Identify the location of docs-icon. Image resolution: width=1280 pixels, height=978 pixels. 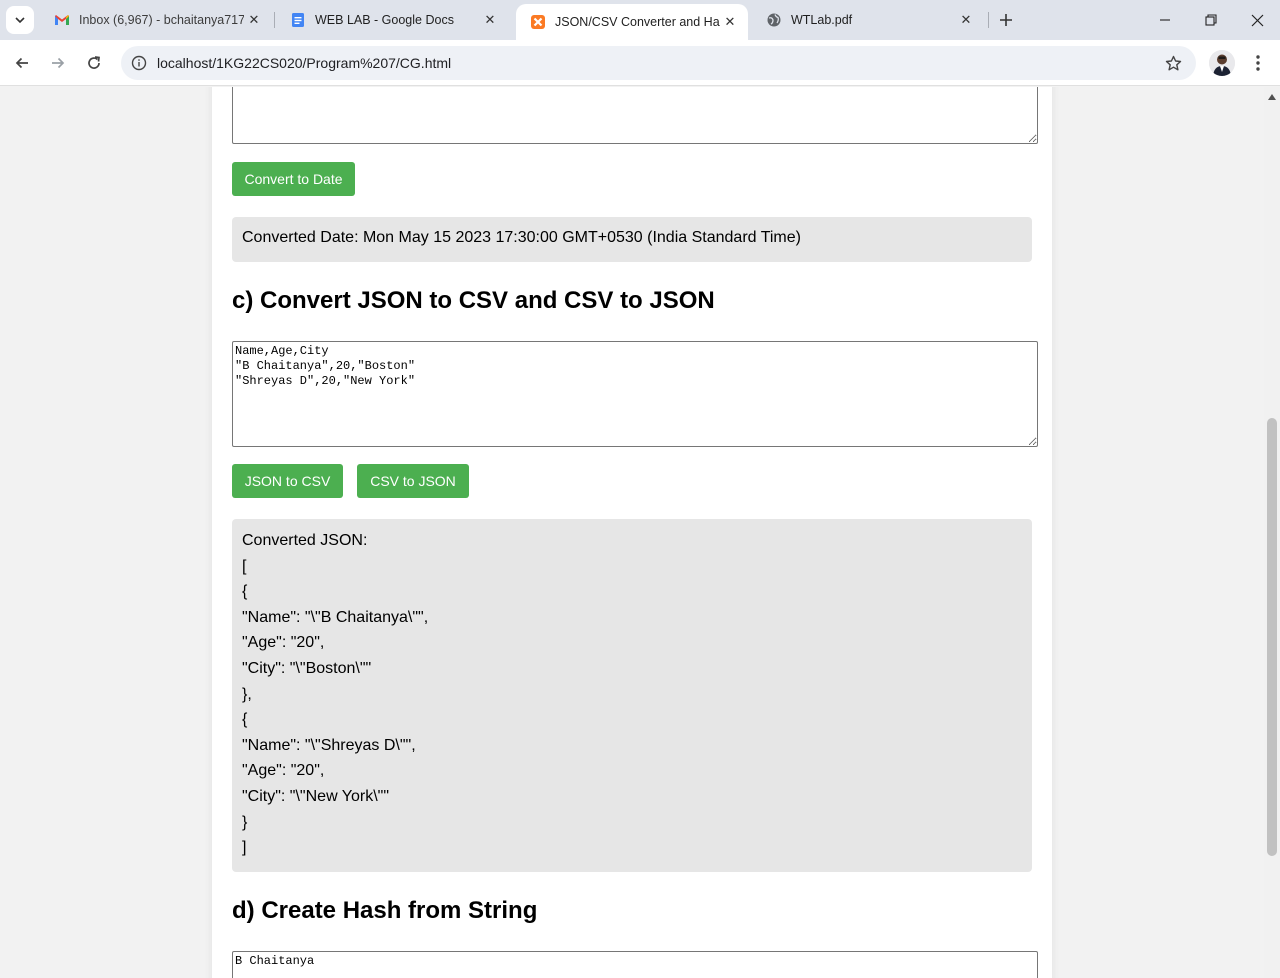
(298, 20).